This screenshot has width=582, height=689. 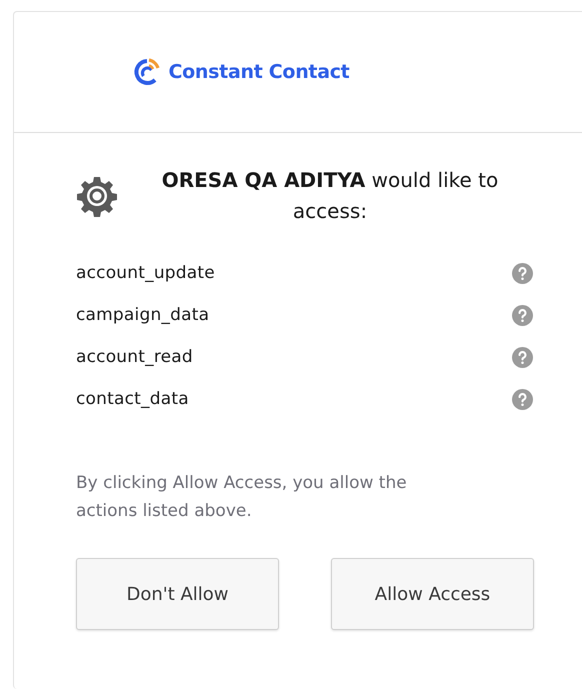 I want to click on gear-icon, so click(x=97, y=196).